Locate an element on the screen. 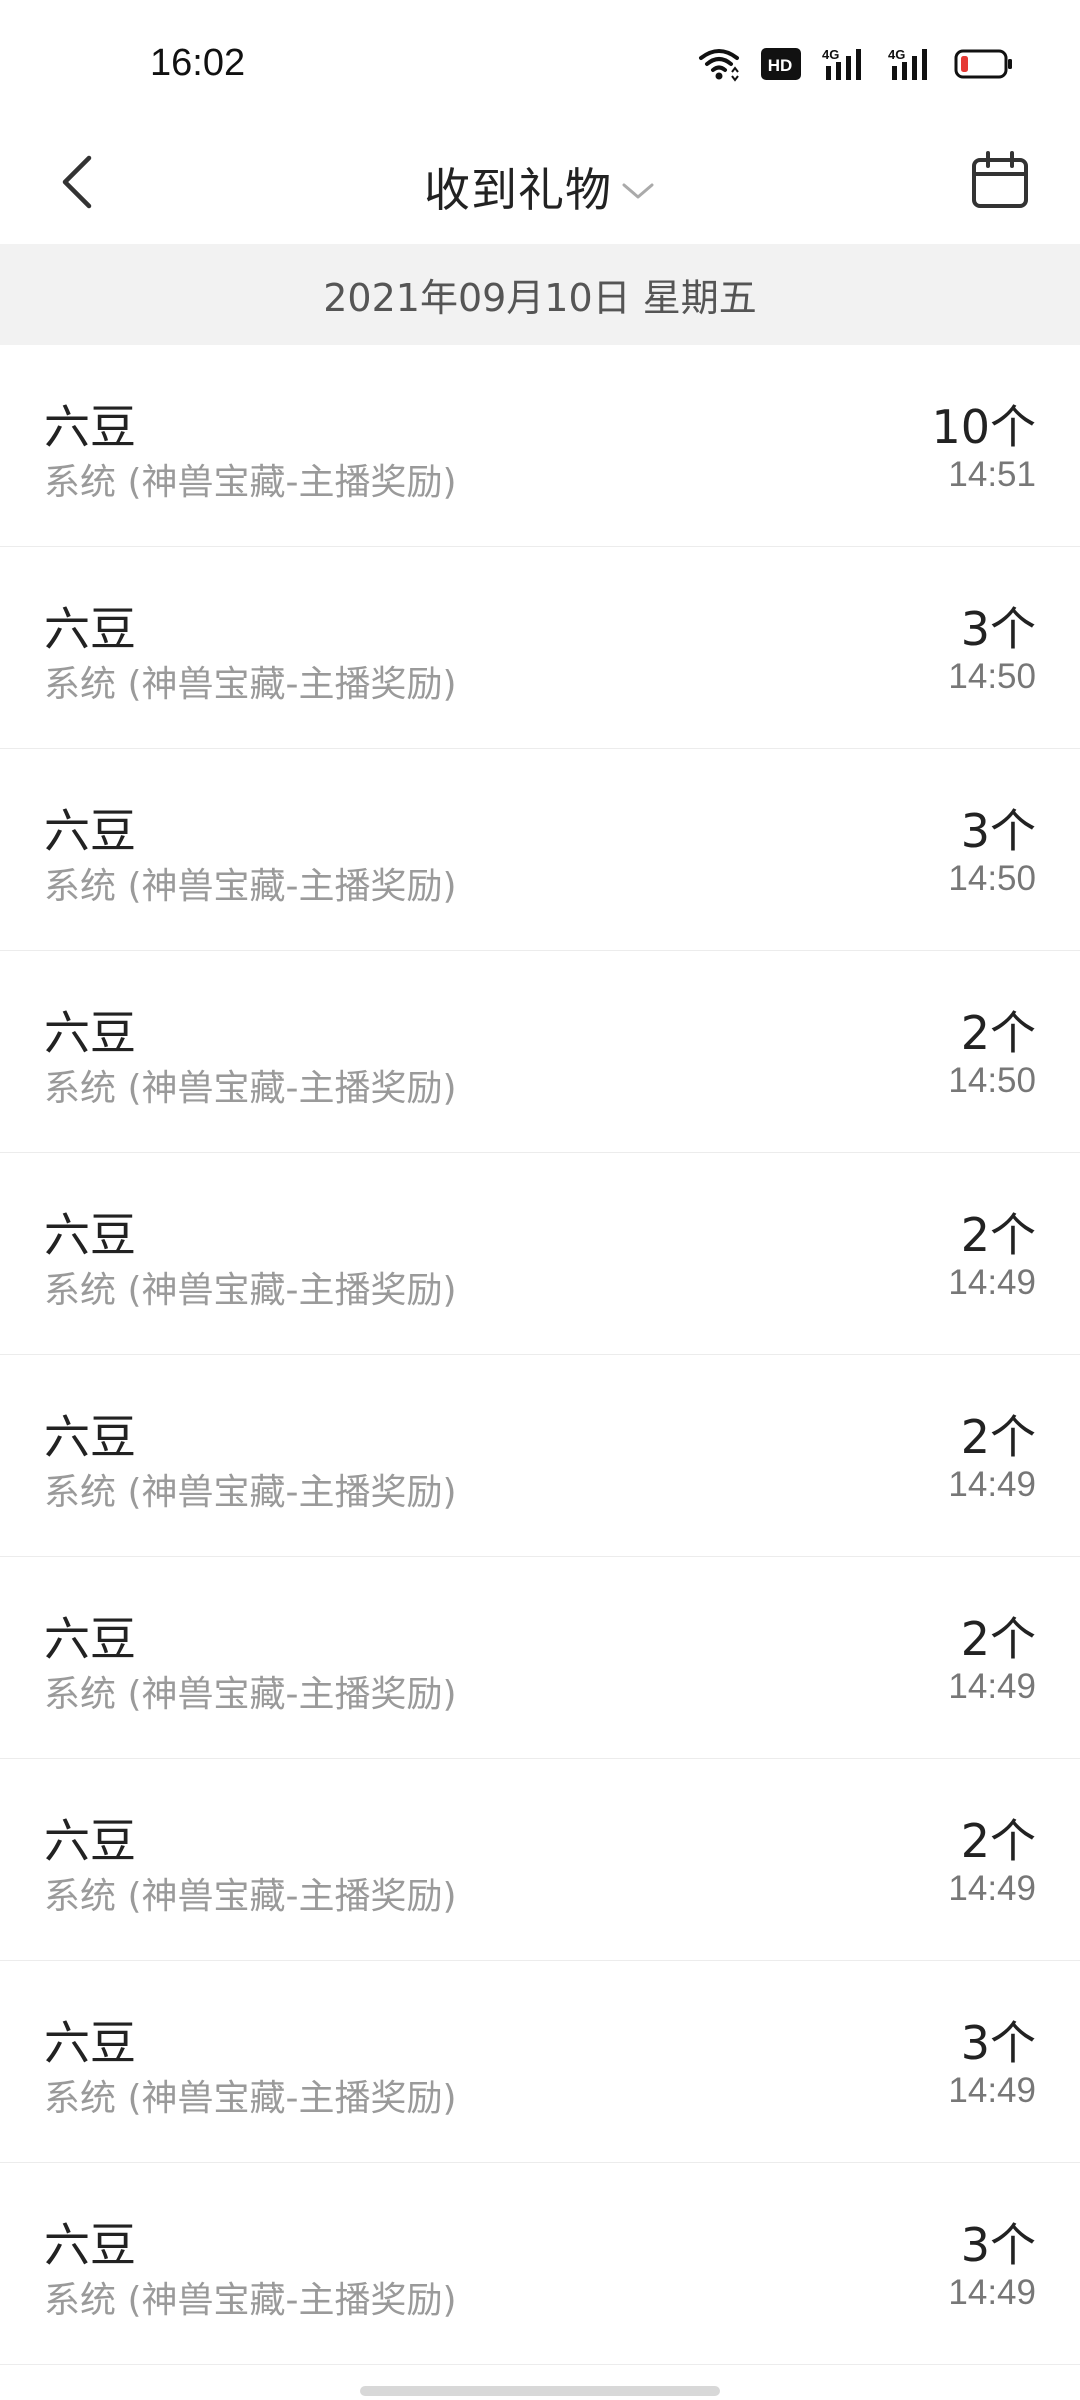 This screenshot has height=2400, width=1080. gift-time: 14:51 is located at coordinates (992, 474).